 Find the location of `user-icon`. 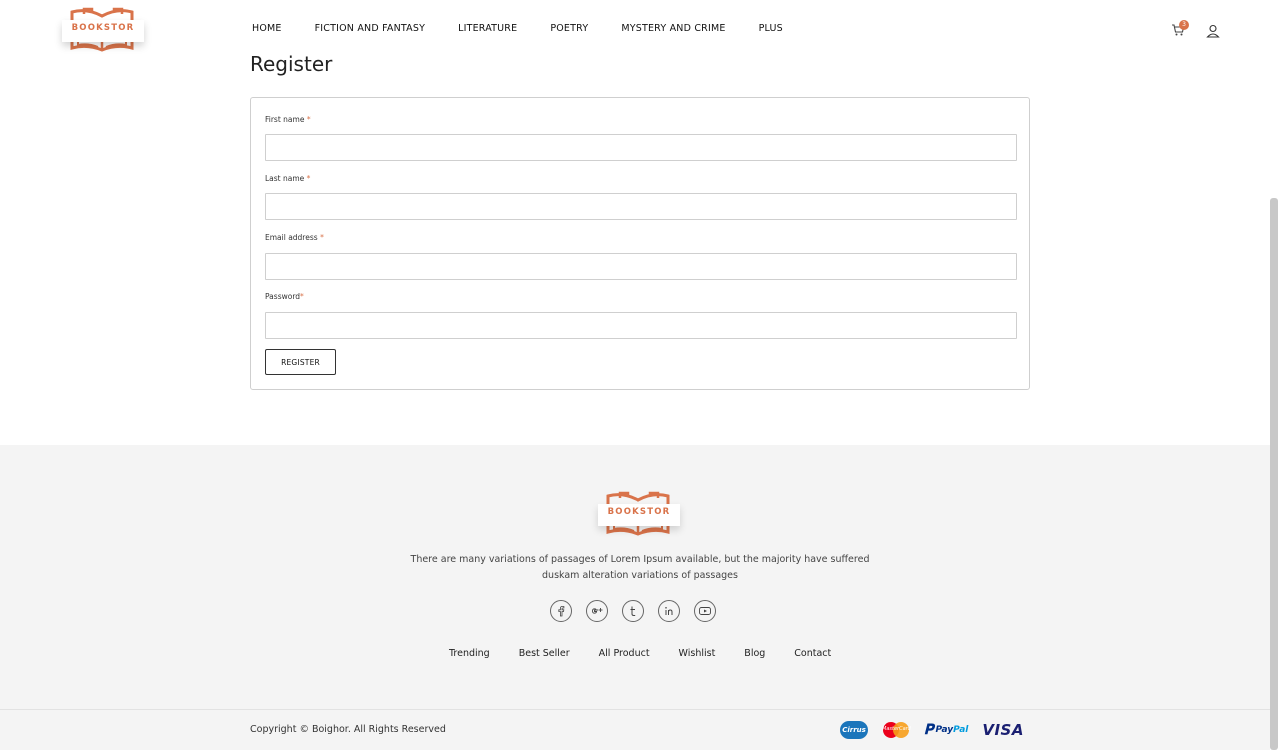

user-icon is located at coordinates (1213, 31).